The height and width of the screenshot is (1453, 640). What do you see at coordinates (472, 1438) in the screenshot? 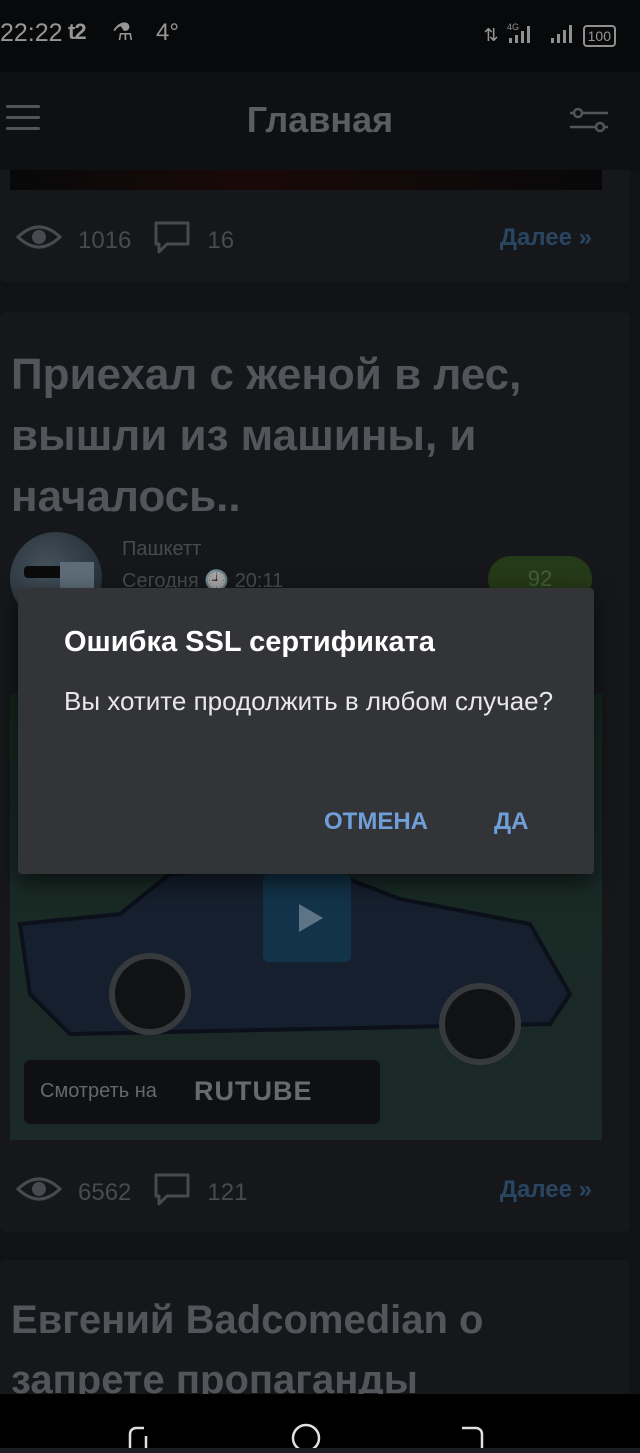
I see `back-icon` at bounding box center [472, 1438].